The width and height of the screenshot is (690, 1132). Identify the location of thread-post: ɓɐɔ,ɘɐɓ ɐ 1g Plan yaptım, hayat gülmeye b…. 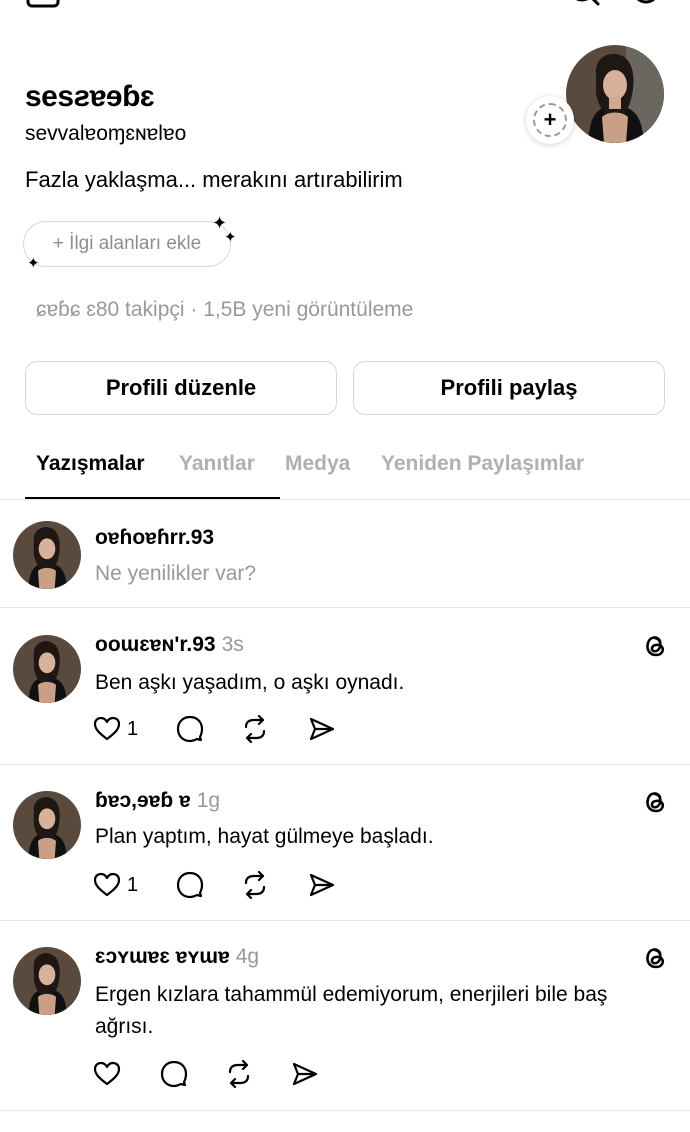
(345, 843).